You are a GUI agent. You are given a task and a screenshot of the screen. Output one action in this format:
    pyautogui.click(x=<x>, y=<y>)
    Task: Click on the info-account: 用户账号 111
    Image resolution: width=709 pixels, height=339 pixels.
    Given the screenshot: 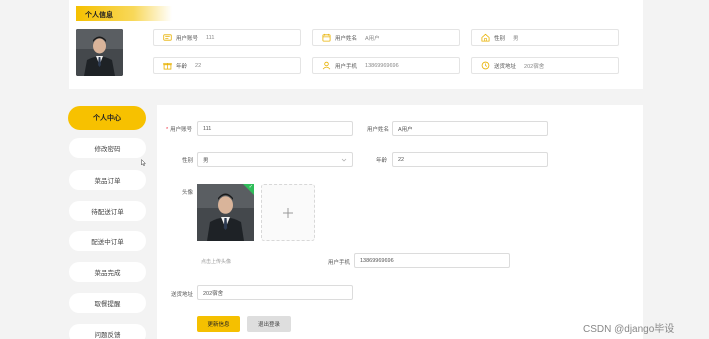 What is the action you would take?
    pyautogui.click(x=227, y=37)
    